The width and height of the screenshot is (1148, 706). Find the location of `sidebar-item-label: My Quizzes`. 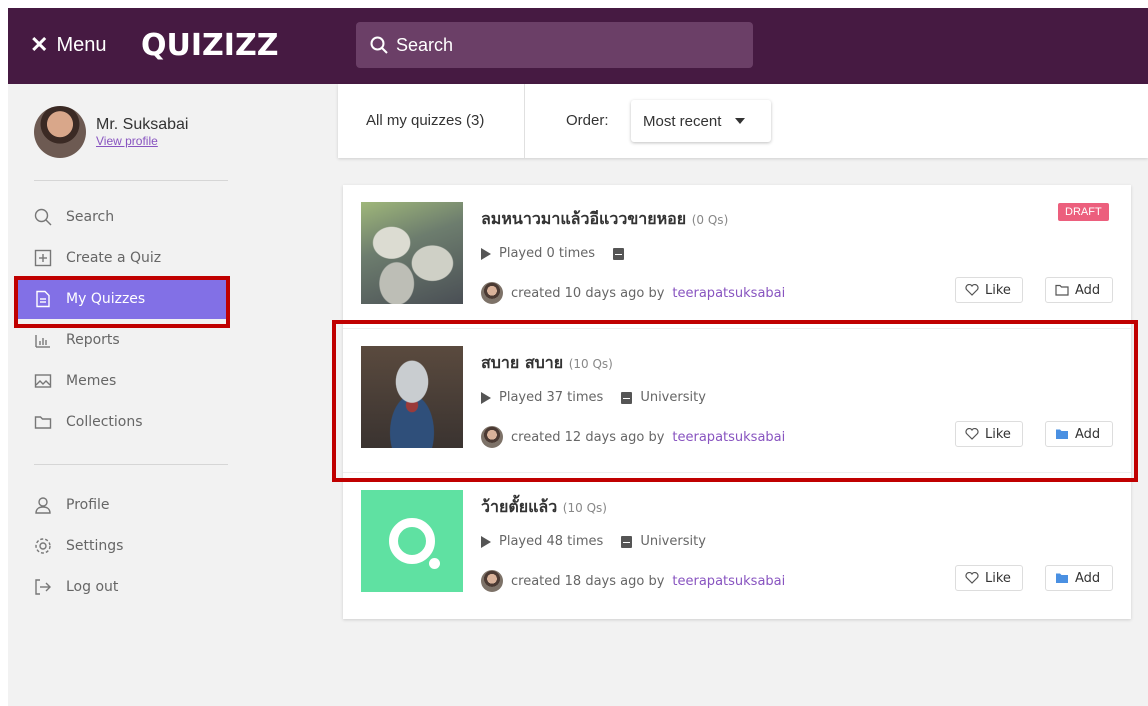

sidebar-item-label: My Quizzes is located at coordinates (106, 298).